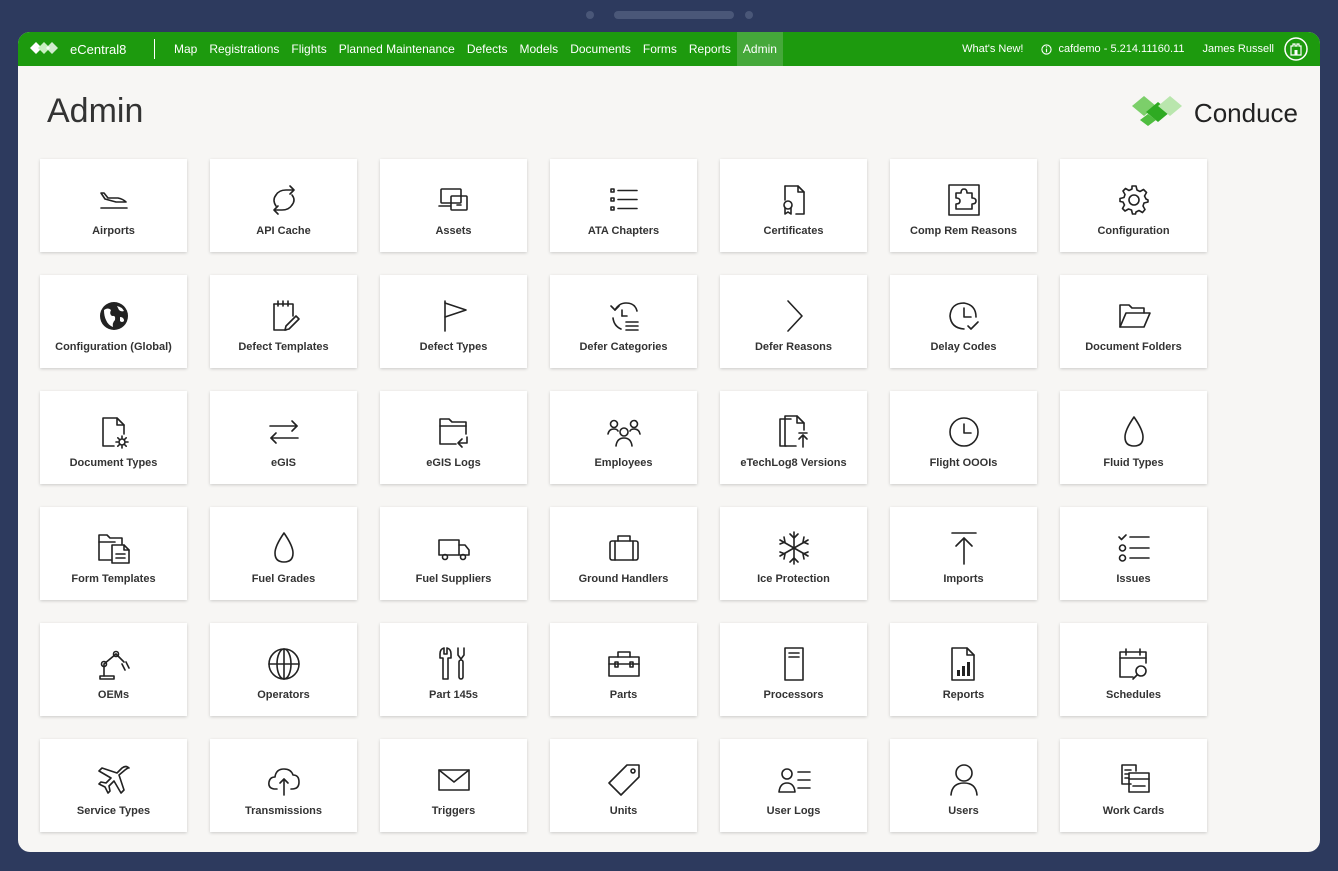 This screenshot has width=1338, height=871. Describe the element at coordinates (963, 347) in the screenshot. I see `tile-label: Delay Codes` at that location.